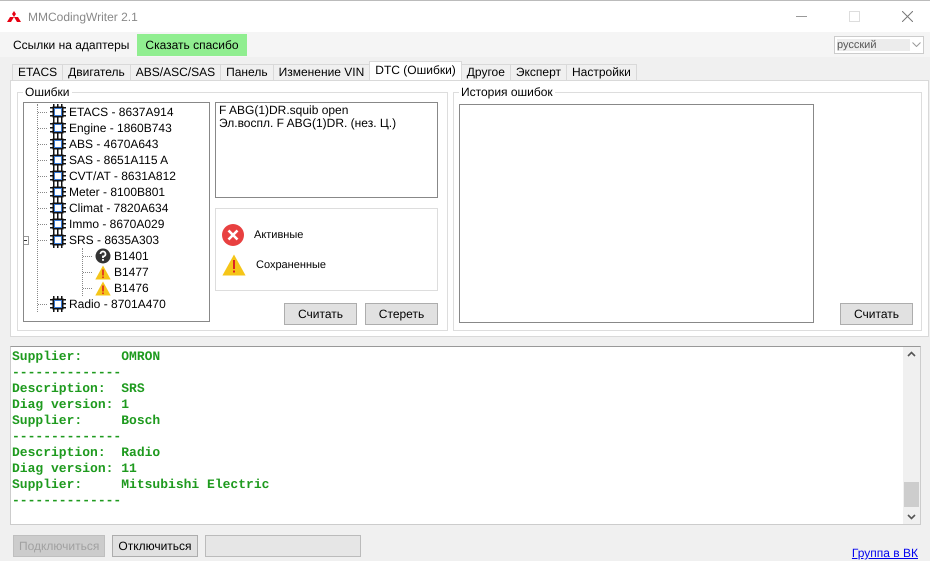 The width and height of the screenshot is (930, 561). I want to click on scrollbar, so click(911, 435).